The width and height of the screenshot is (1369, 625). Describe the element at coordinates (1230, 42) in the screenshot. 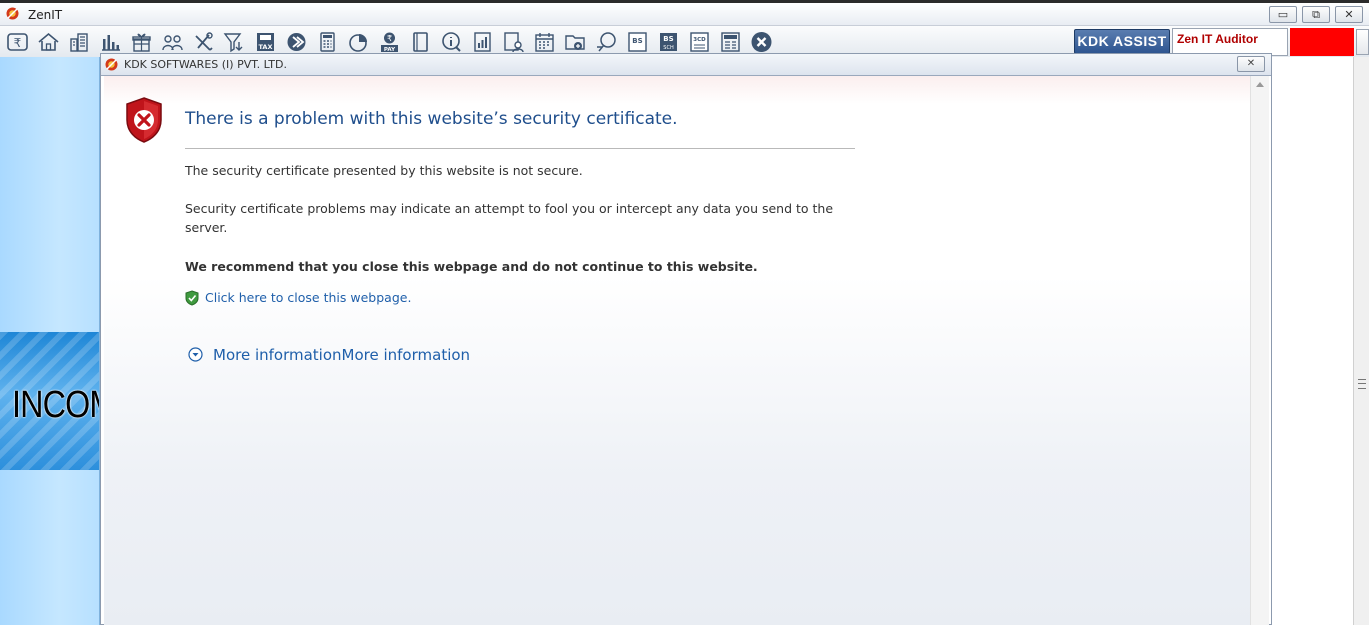

I see `zen-it-auditor-label: Zen IT Auditor` at that location.